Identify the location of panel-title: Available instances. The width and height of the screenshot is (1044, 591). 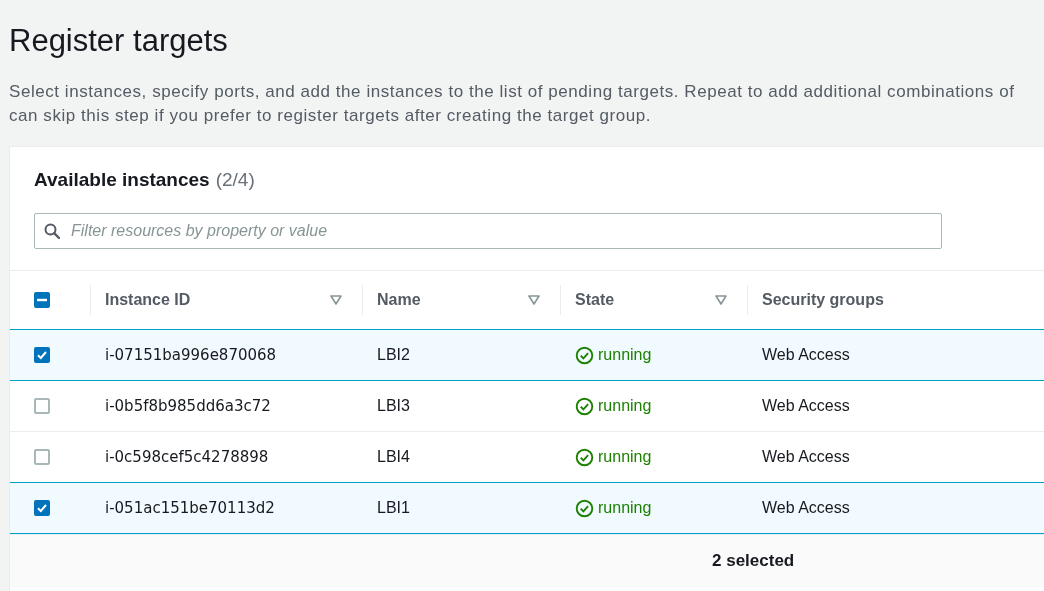
(122, 179).